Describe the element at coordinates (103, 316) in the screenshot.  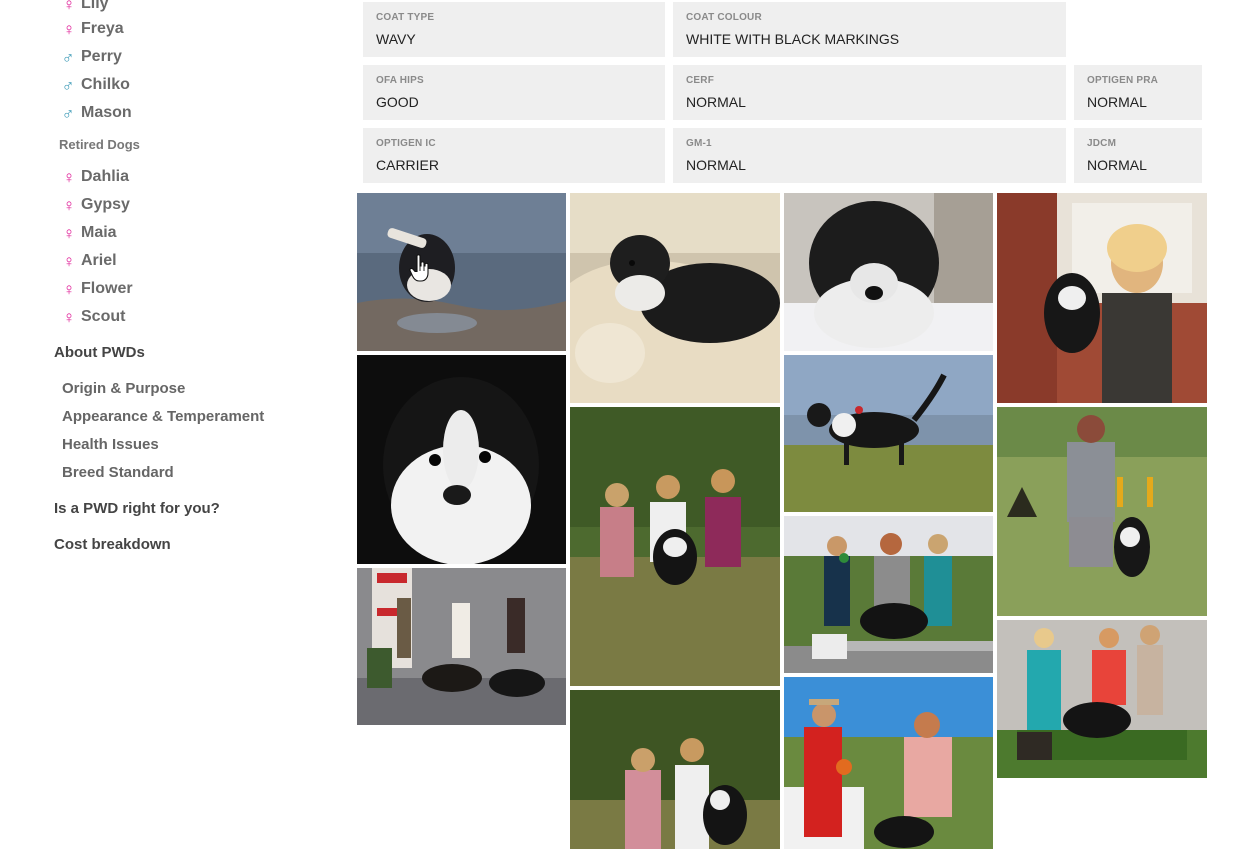
I see `dog-name: Scout` at that location.